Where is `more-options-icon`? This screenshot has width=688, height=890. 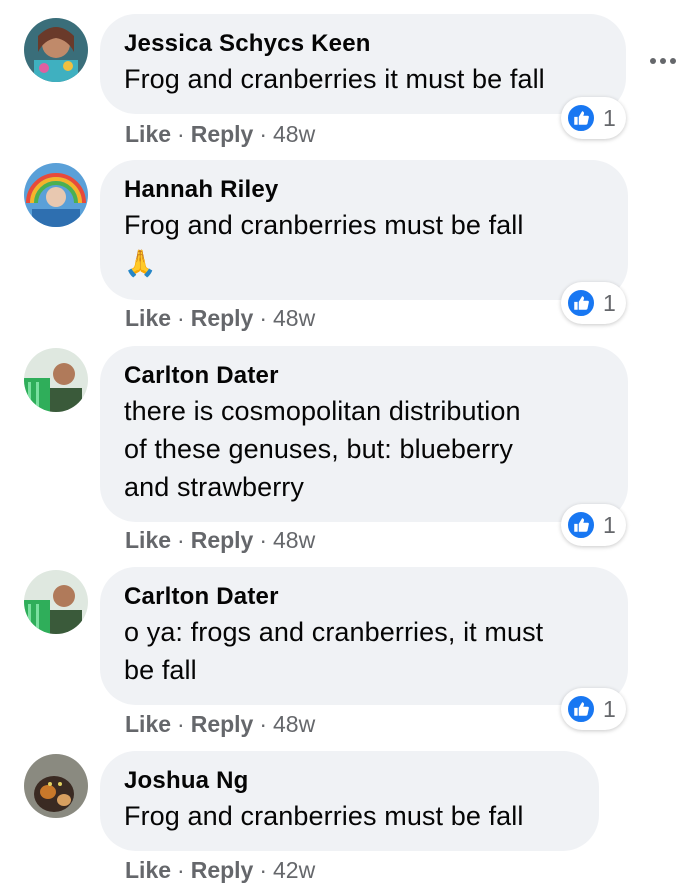 more-options-icon is located at coordinates (663, 61).